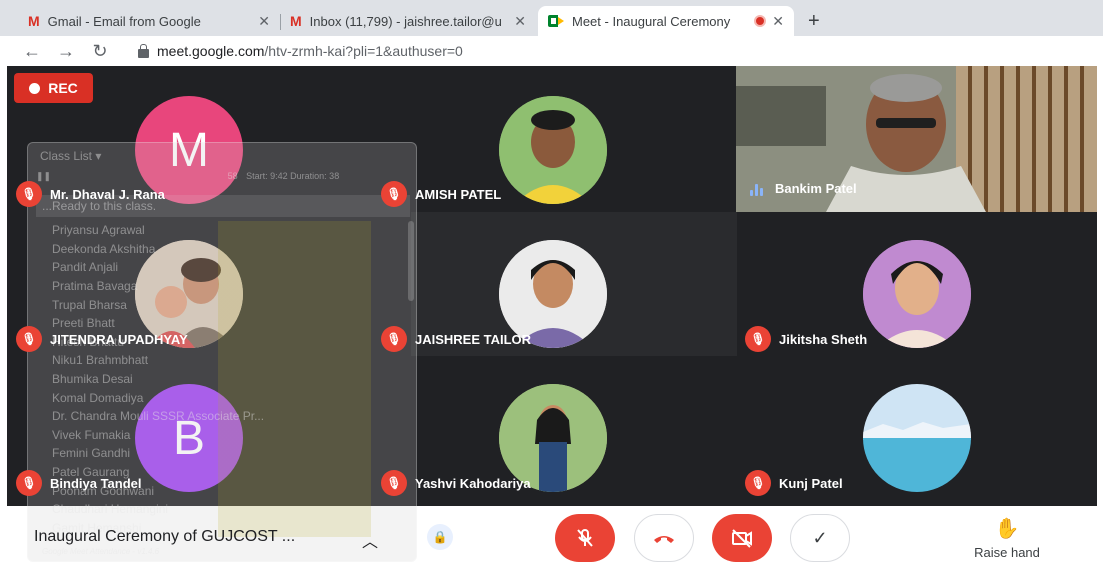 Image resolution: width=1103 pixels, height=572 pixels. I want to click on chevron-down-icon: ▾, so click(98, 156).